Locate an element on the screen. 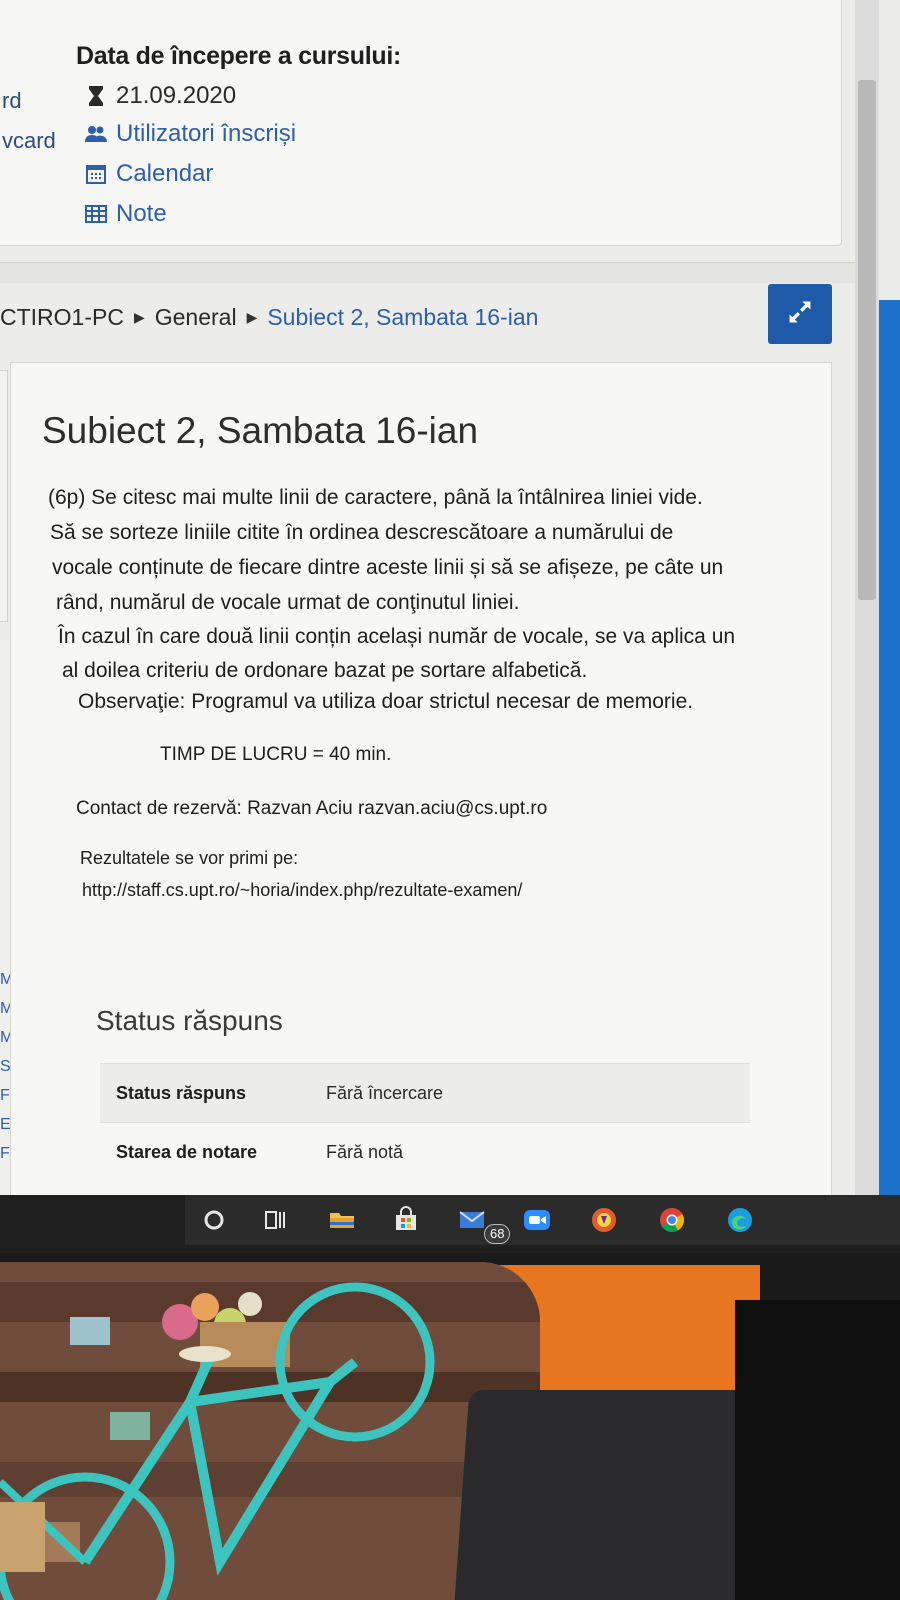 The image size is (900, 1600). status-value: Fără notă is located at coordinates (365, 1151).